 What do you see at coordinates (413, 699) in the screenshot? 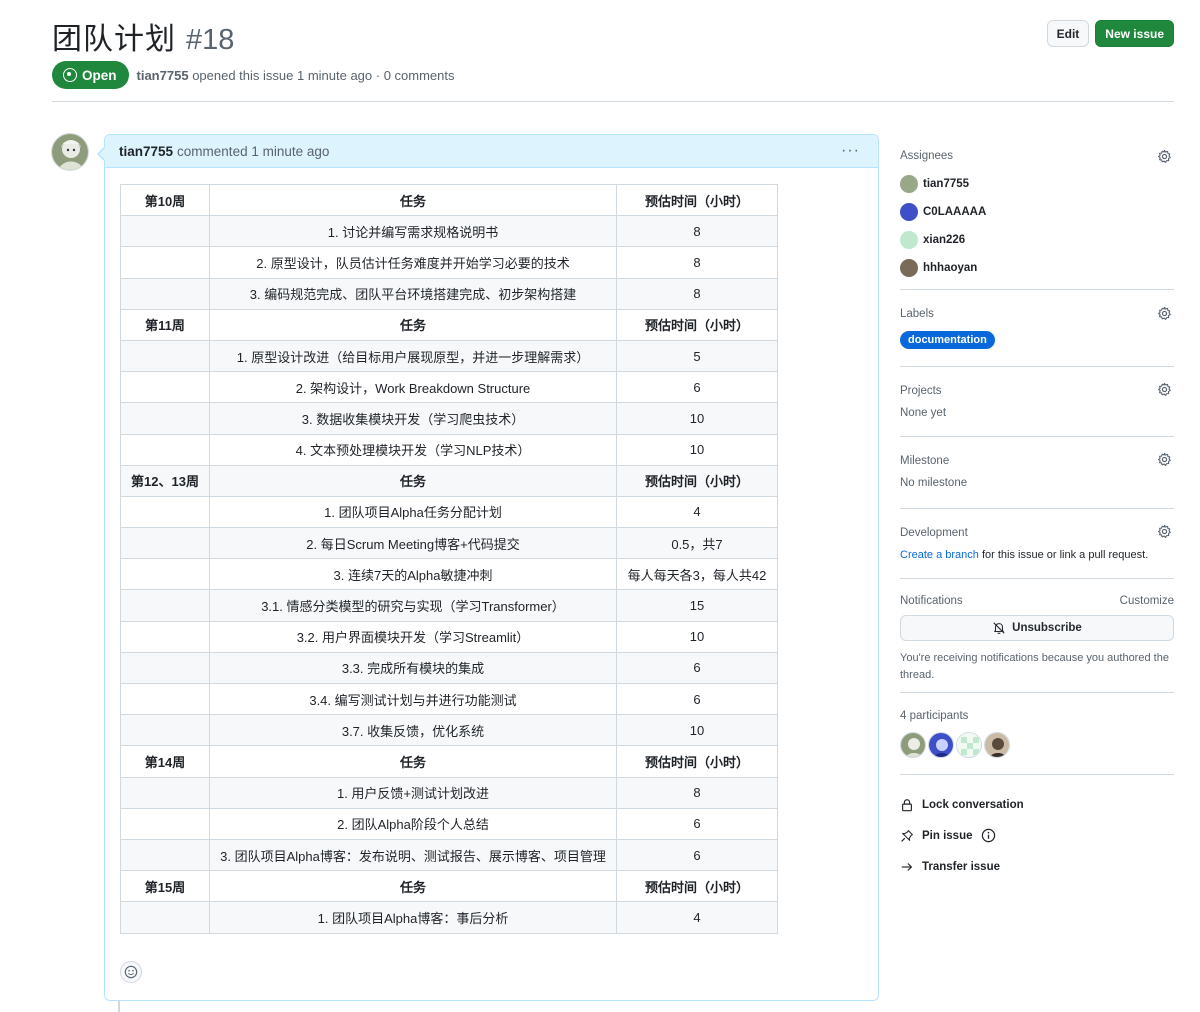
I see `table-cell: 3.4. 编写测试计划与并进行功能测试` at bounding box center [413, 699].